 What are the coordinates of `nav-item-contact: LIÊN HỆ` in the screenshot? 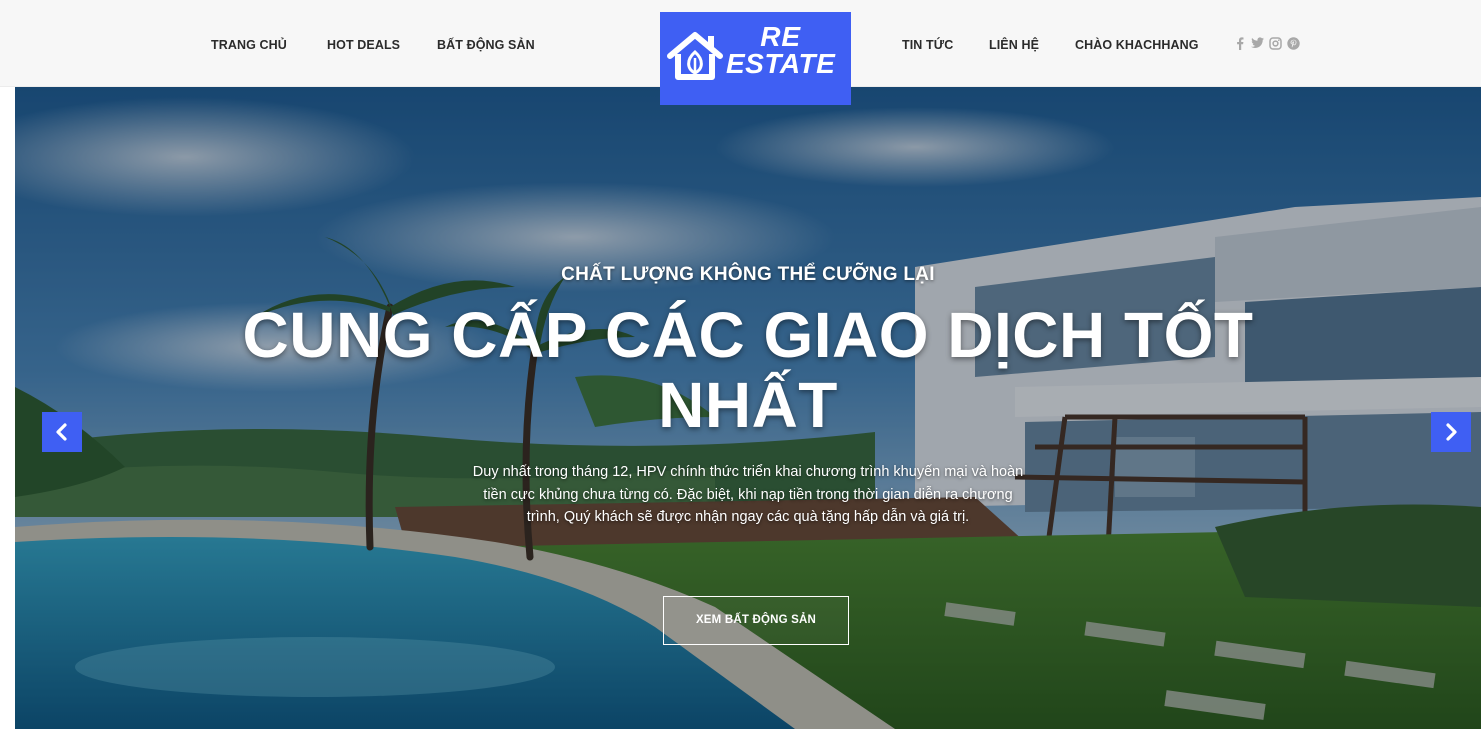 It's located at (1014, 45).